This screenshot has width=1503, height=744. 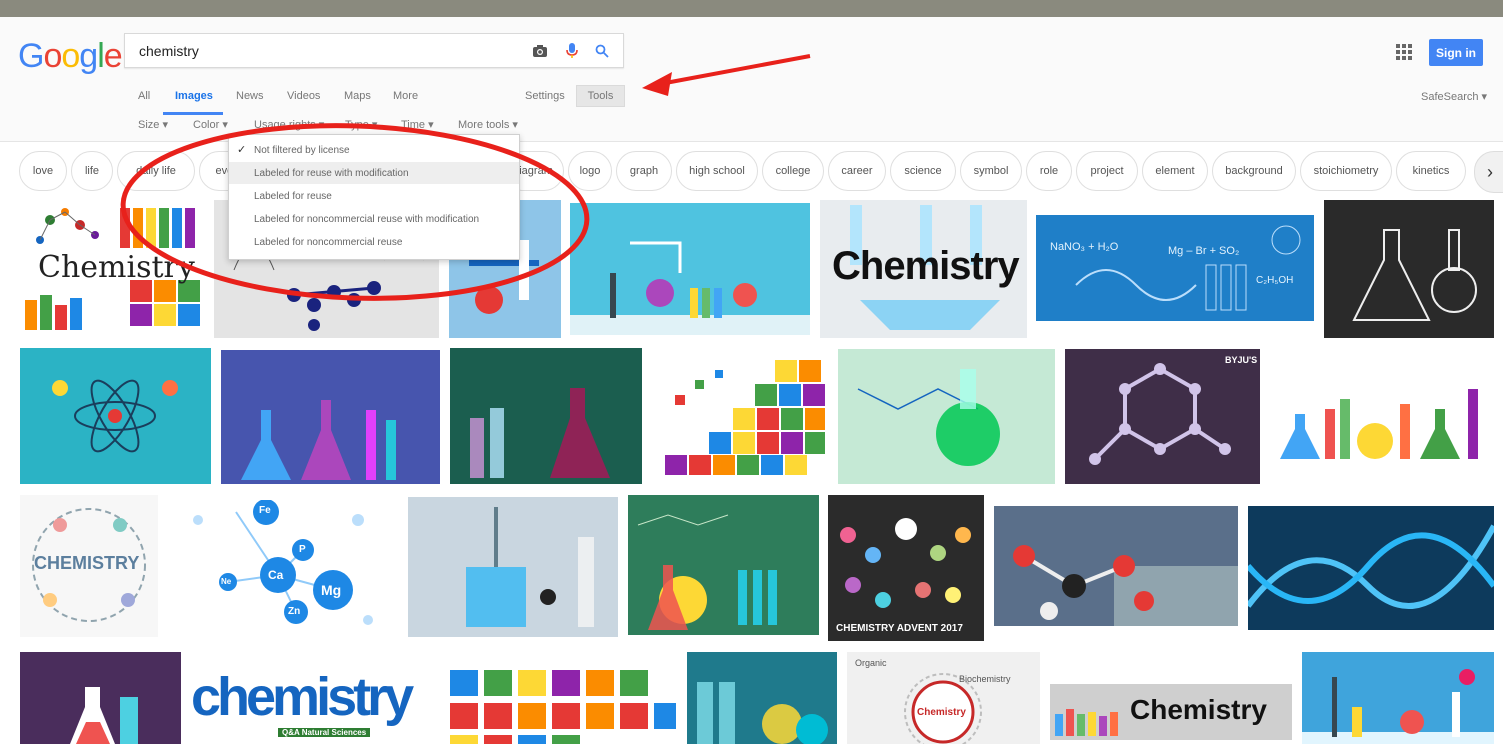 I want to click on chip-career: career, so click(x=857, y=171).